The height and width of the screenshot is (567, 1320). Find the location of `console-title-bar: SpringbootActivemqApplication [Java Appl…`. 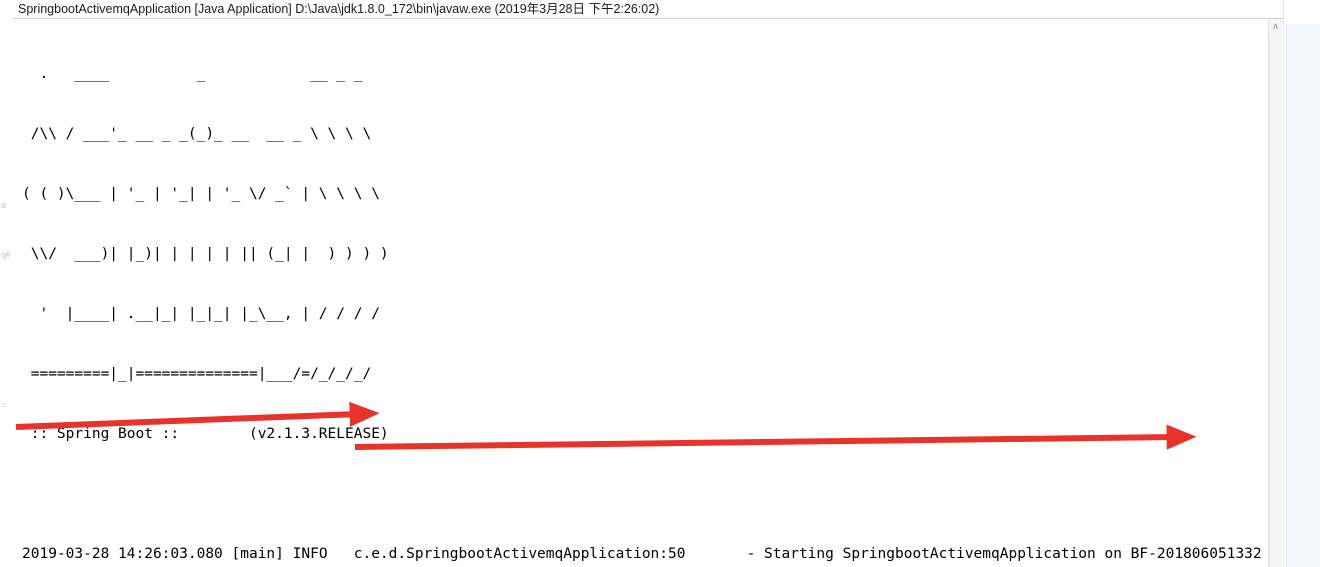

console-title-bar: SpringbootActivemqApplication [Java Appl… is located at coordinates (647, 9).